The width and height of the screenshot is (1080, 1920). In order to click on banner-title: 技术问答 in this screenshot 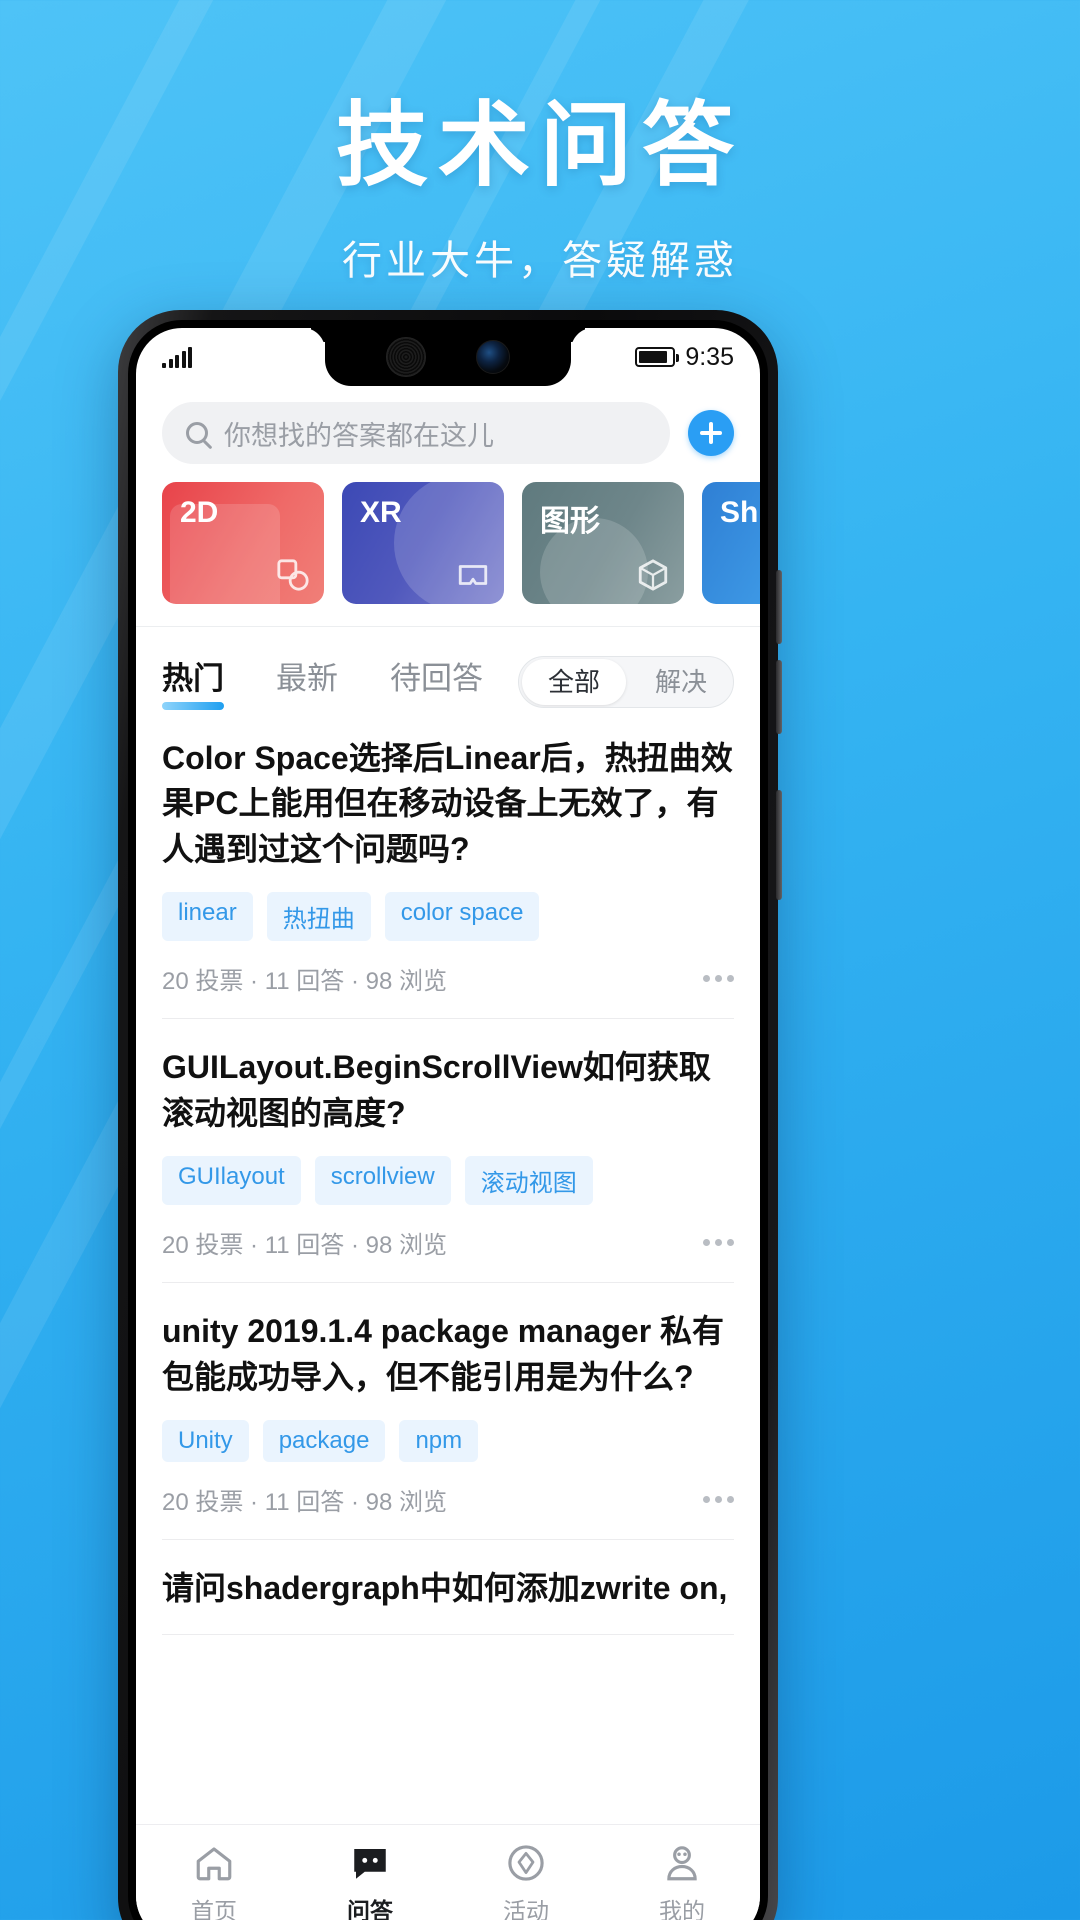, I will do `click(539, 146)`.